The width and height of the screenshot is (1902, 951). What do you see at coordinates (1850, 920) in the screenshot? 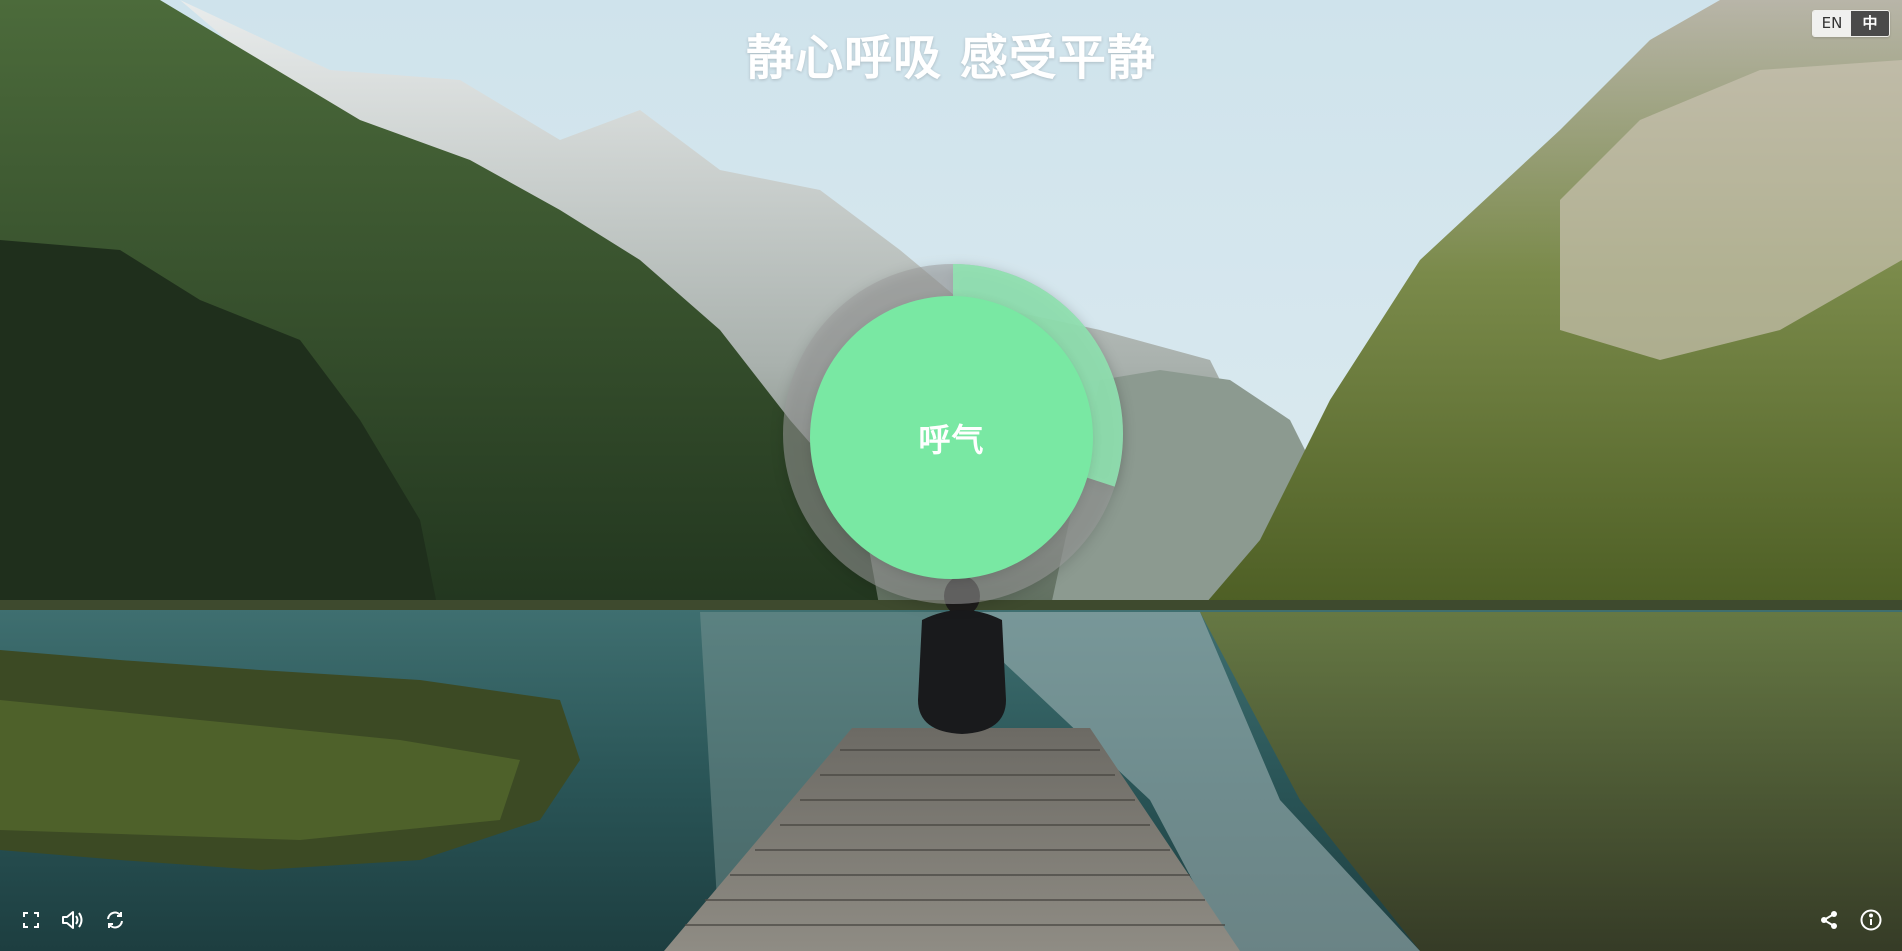
I see `bottom-right-toolbar` at bounding box center [1850, 920].